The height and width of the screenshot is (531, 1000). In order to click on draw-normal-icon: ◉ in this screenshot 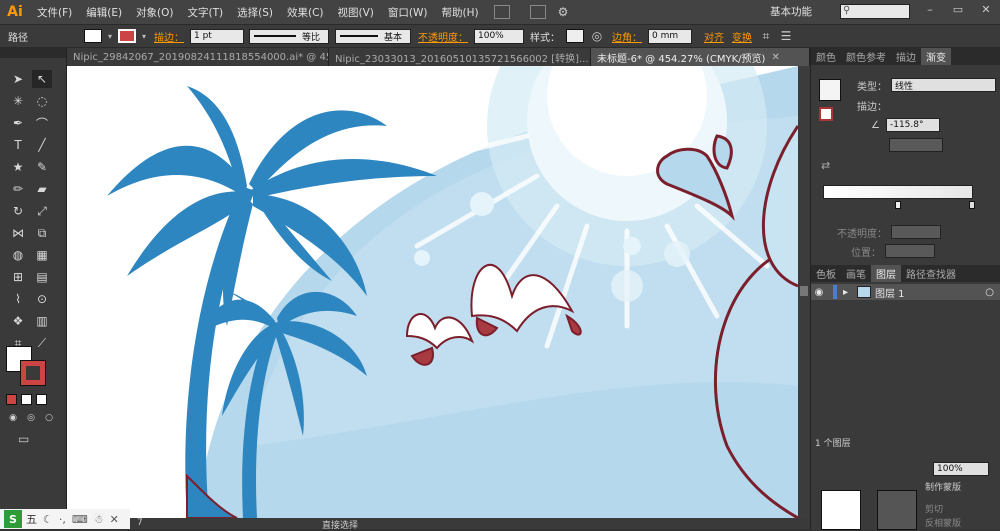, I will do `click(13, 418)`.